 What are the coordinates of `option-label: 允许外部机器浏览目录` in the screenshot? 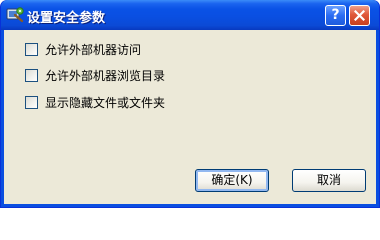 It's located at (105, 75).